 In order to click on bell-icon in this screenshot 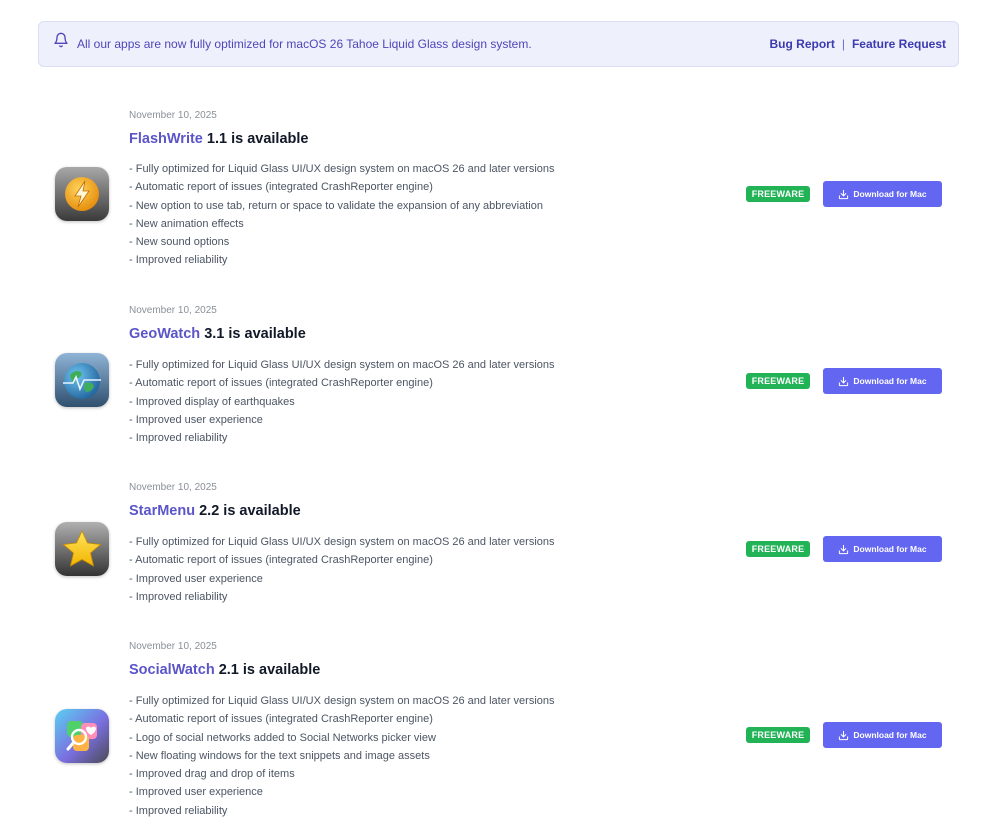, I will do `click(65, 42)`.